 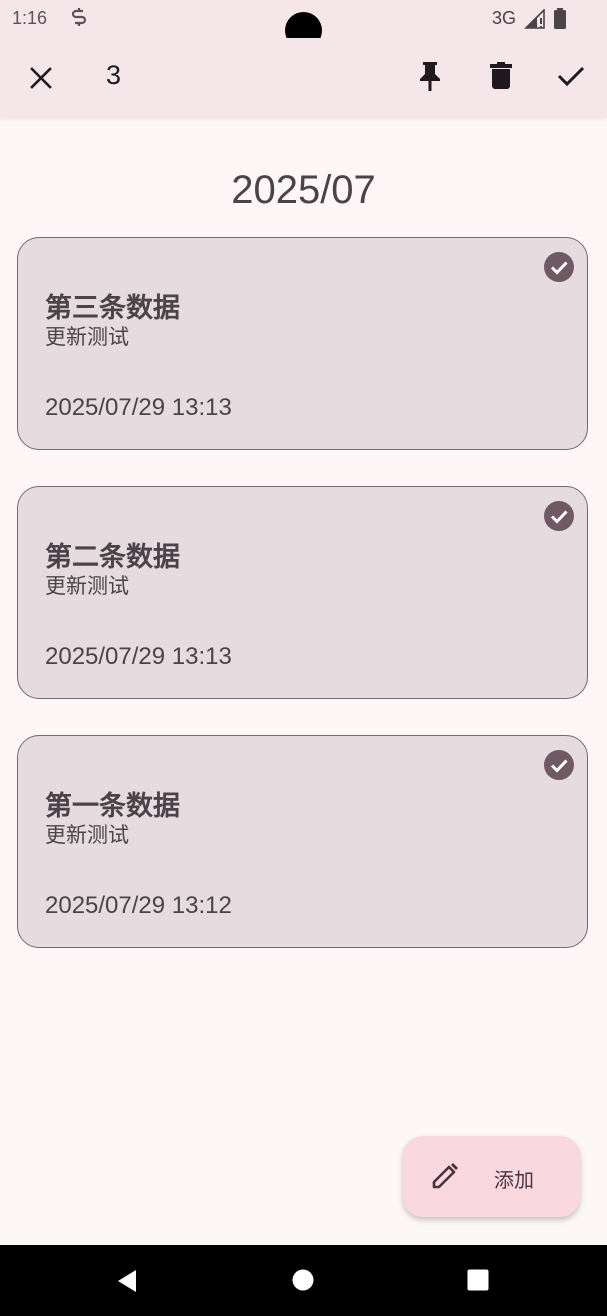 I want to click on home-icon, so click(x=303, y=1280).